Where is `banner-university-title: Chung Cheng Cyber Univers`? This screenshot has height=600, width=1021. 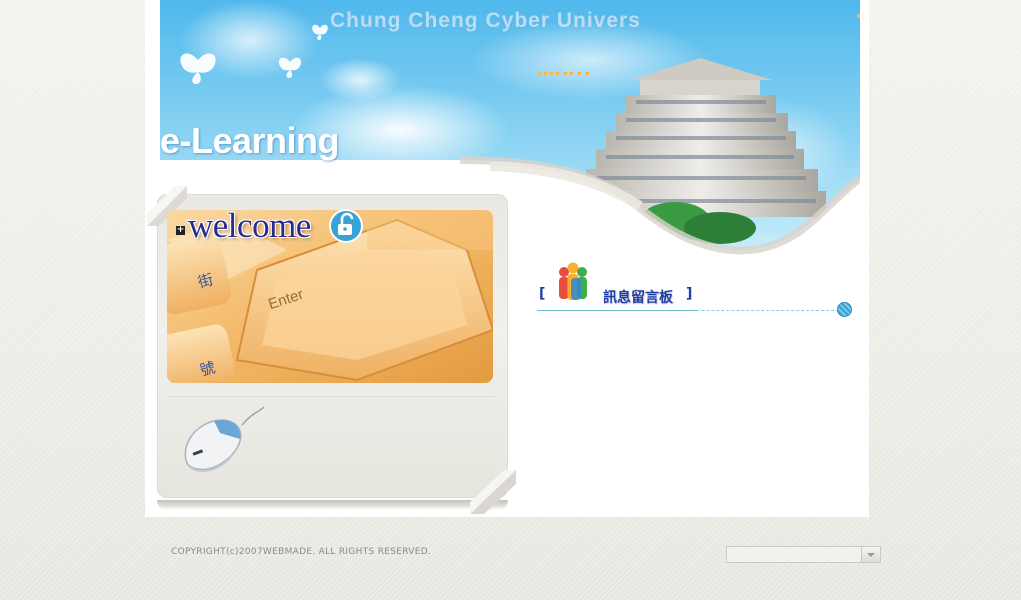 banner-university-title: Chung Cheng Cyber Univers is located at coordinates (485, 20).